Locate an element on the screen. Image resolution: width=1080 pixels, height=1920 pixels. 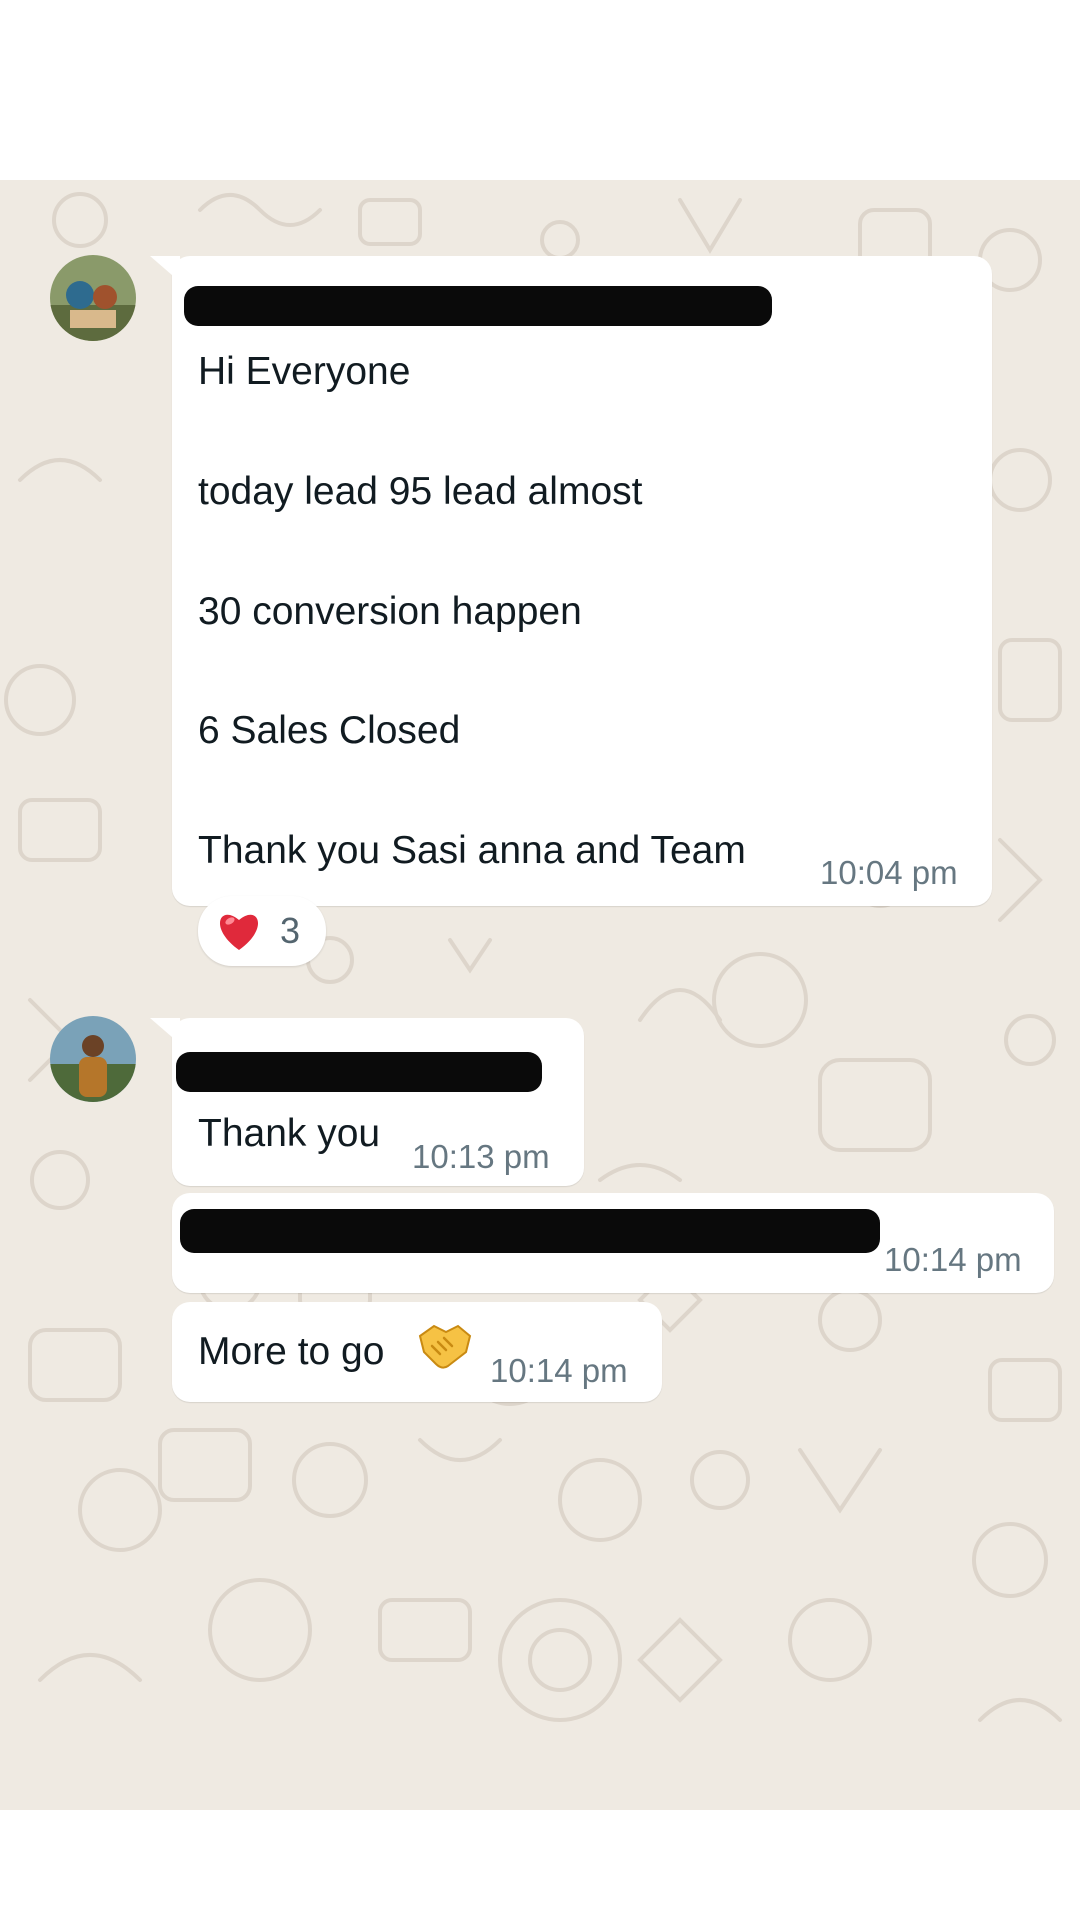
message-timestamp: 10:13 pm is located at coordinates (481, 1156).